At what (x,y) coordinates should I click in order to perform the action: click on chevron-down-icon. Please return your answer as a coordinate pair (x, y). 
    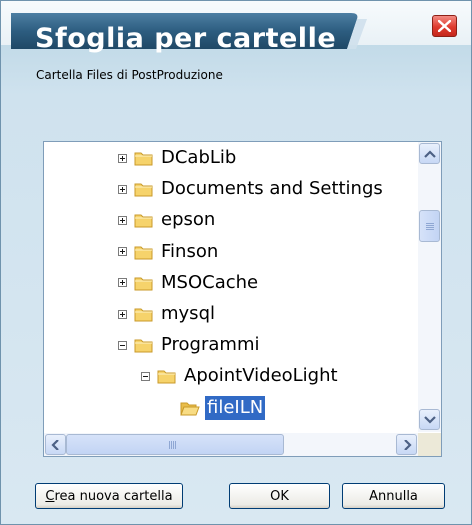
    Looking at the image, I should click on (430, 420).